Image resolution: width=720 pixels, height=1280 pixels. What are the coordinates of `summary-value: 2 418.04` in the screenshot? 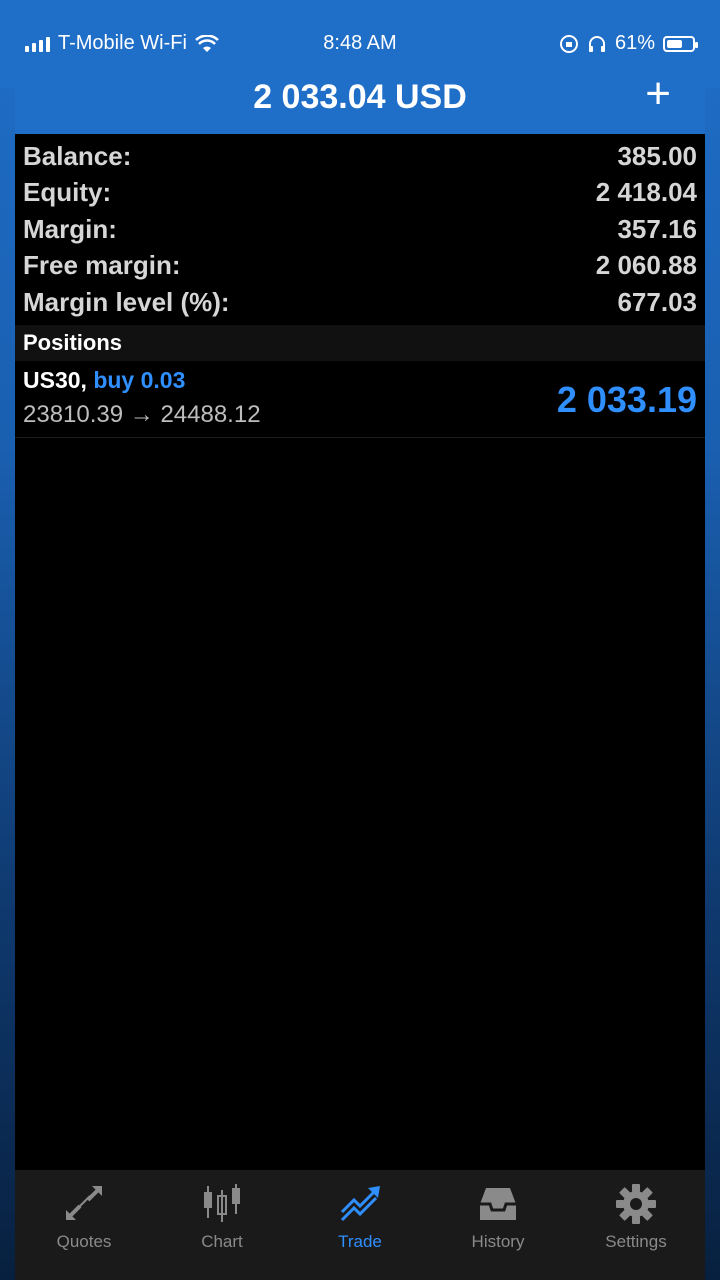 It's located at (646, 192).